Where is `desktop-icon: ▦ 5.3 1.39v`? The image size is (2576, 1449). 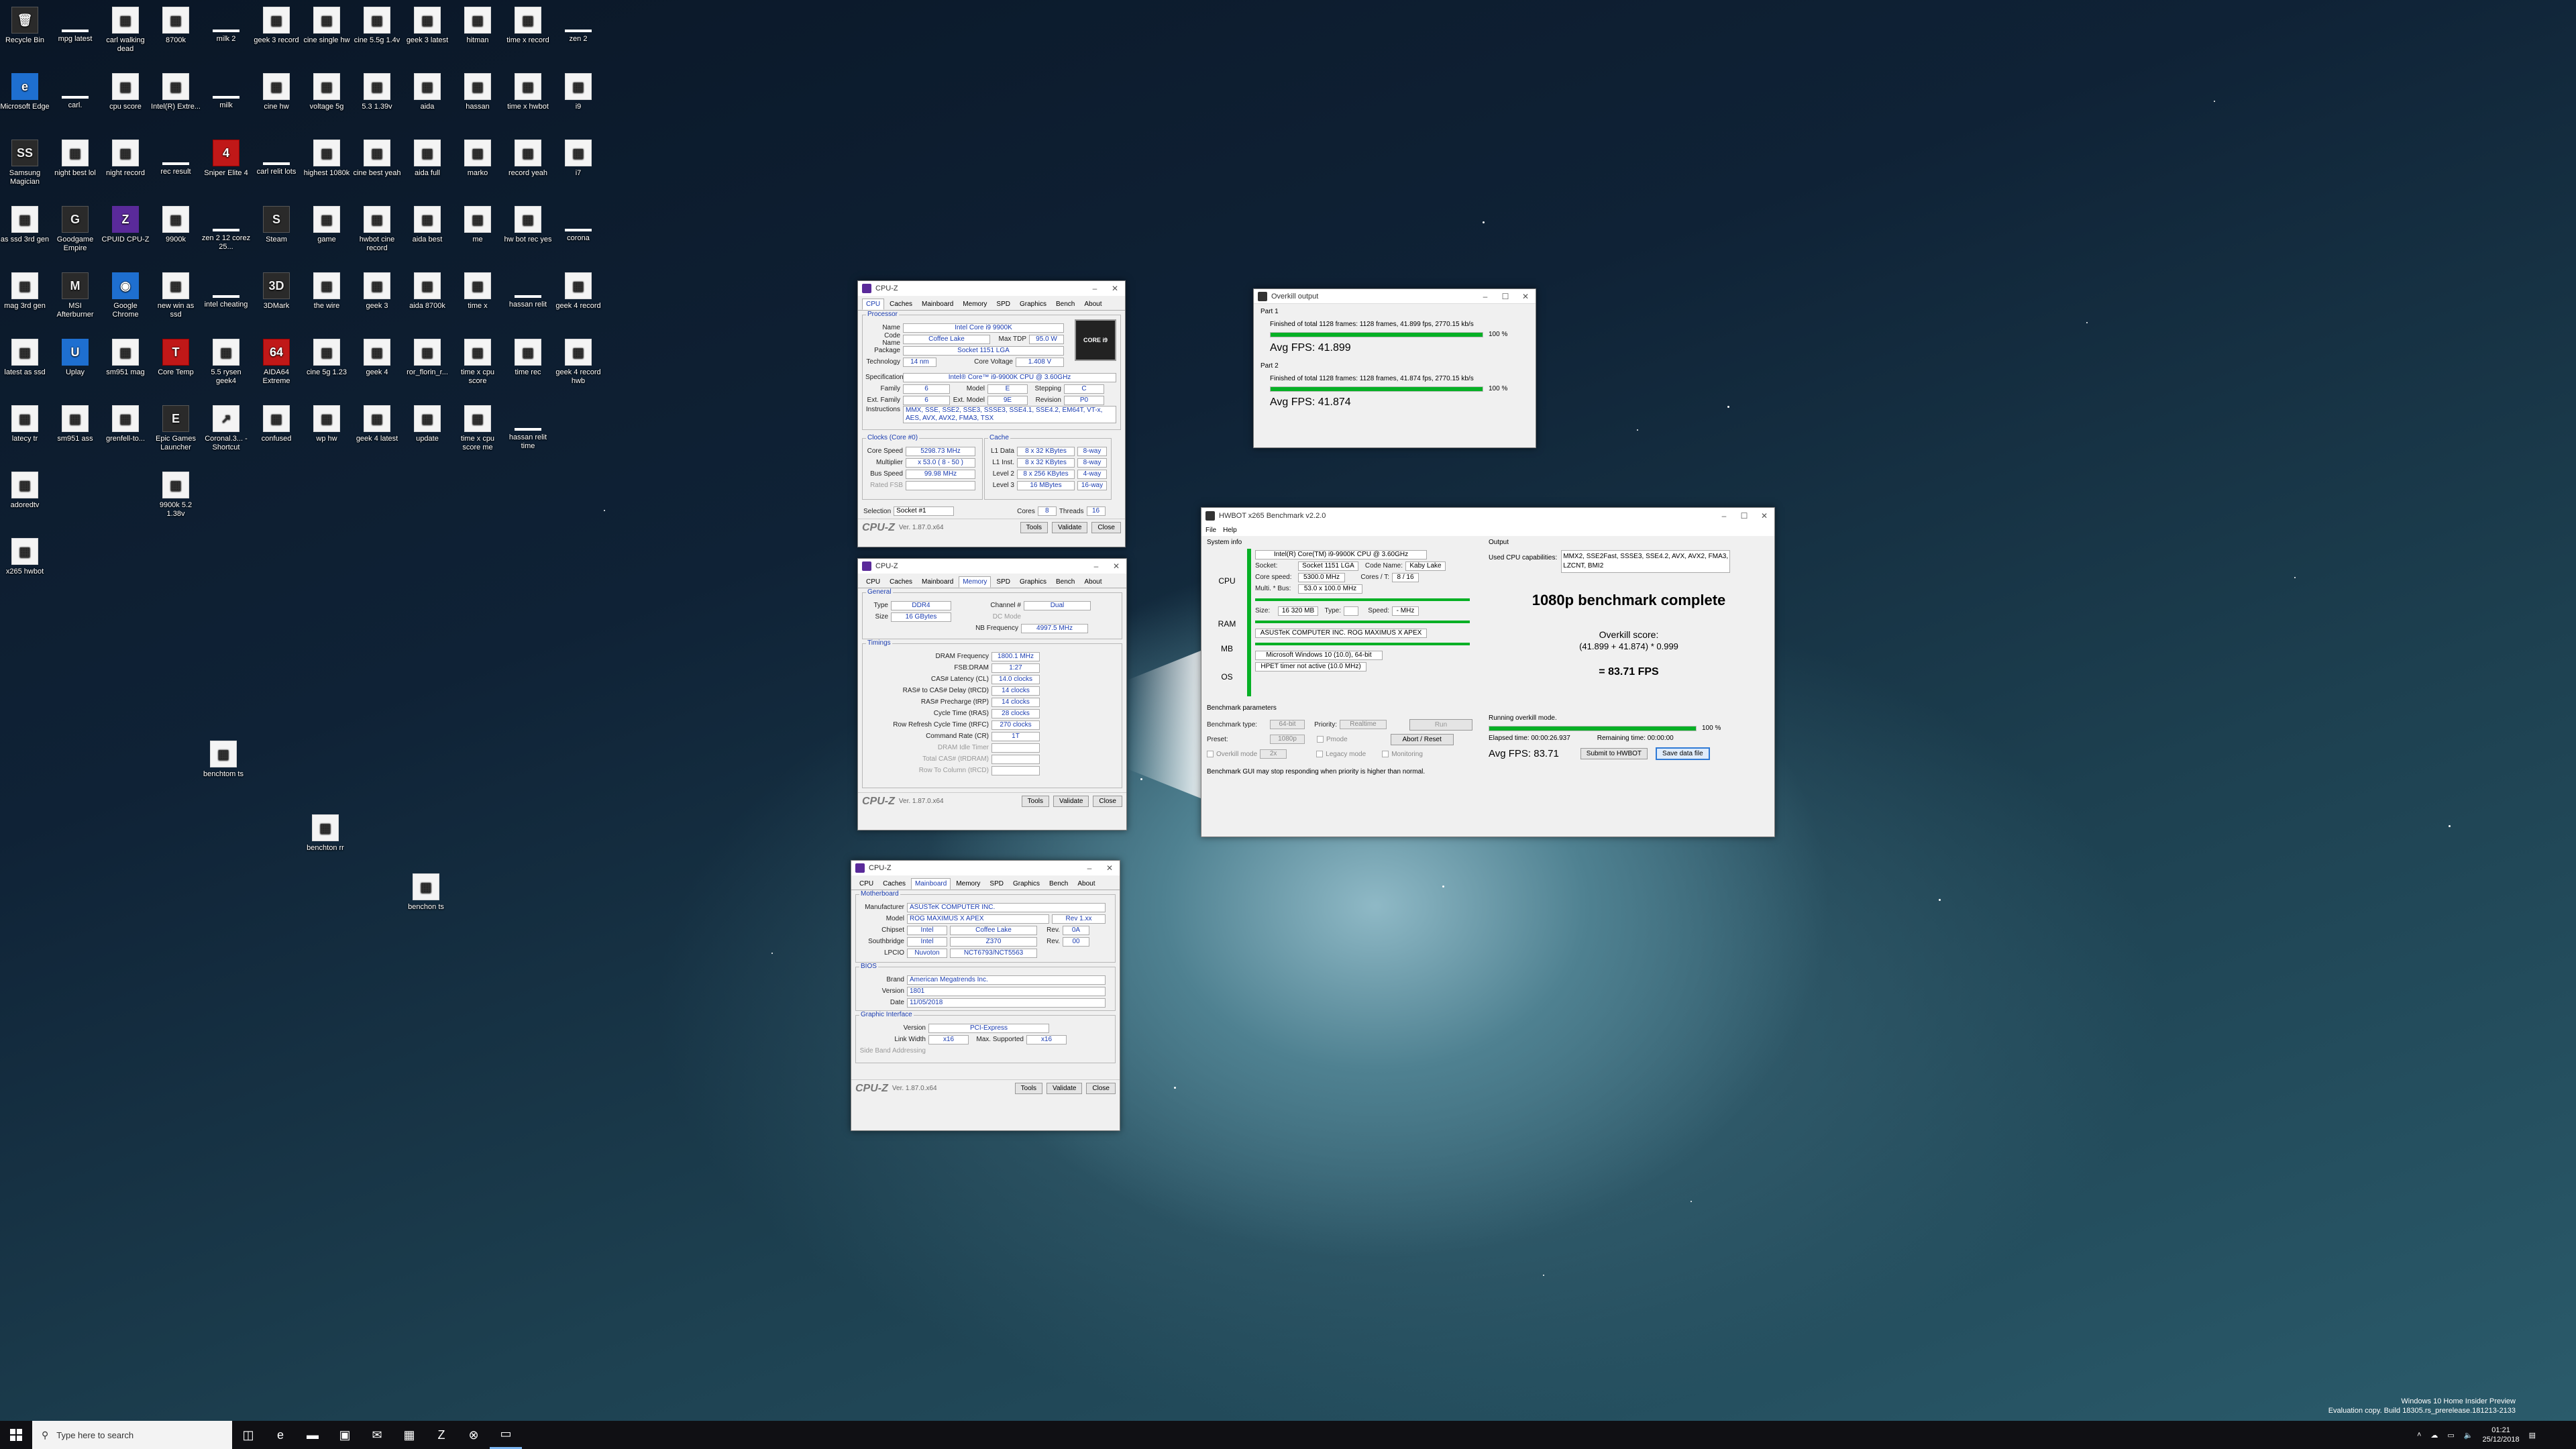 desktop-icon: ▦ 5.3 1.39v is located at coordinates (377, 92).